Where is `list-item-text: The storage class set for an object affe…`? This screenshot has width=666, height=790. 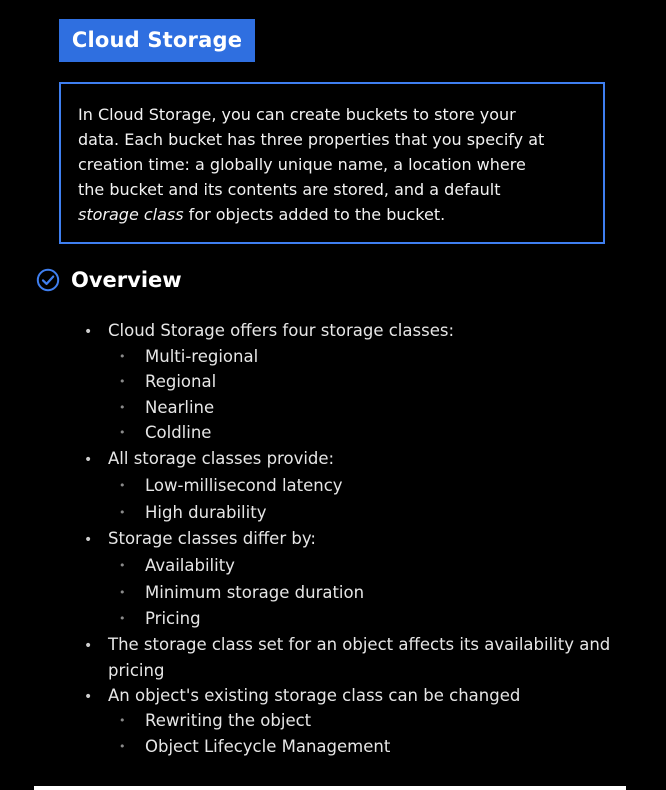 list-item-text: The storage class set for an object affe… is located at coordinates (359, 644).